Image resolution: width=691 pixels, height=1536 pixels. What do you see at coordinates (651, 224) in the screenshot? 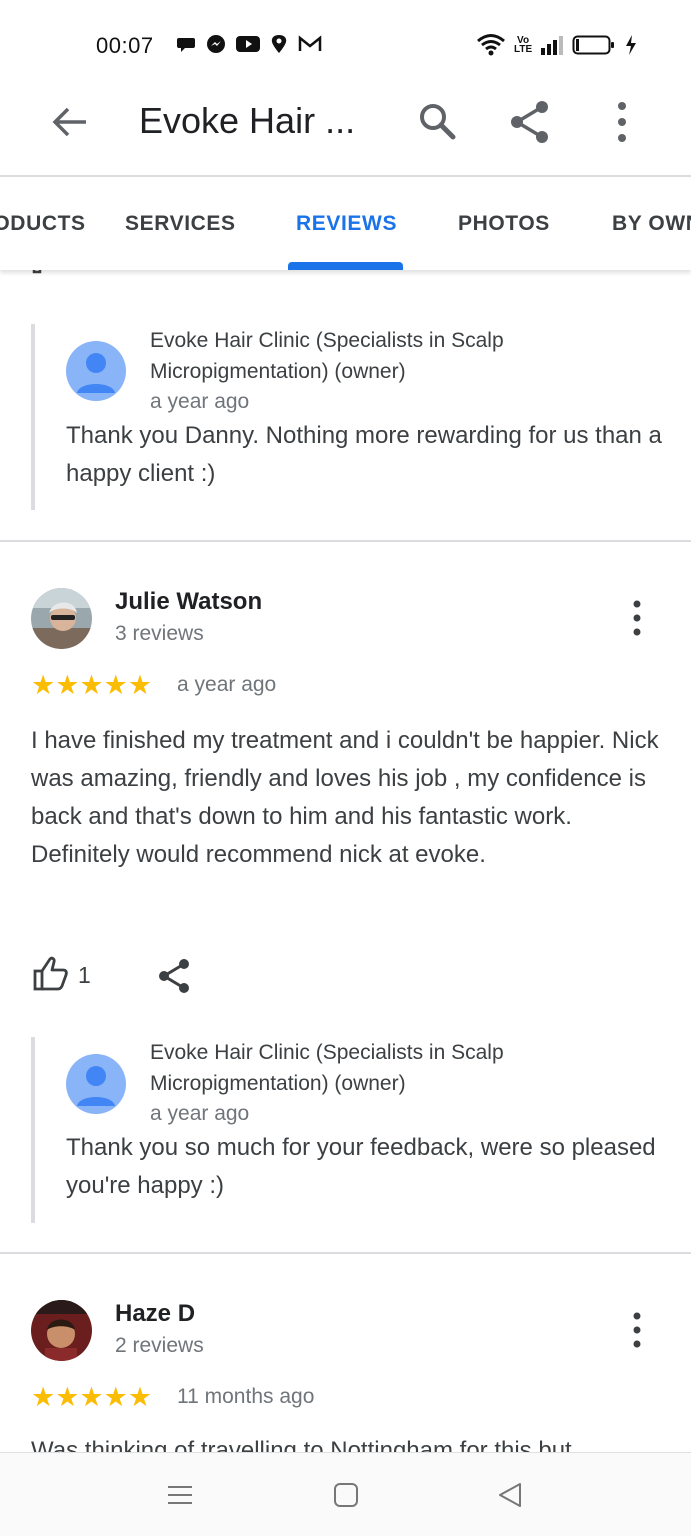
I see `tab-by-owner: BY OWNER` at bounding box center [651, 224].